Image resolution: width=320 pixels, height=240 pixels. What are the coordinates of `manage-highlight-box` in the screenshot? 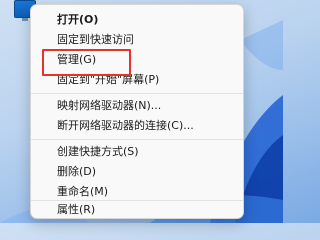 It's located at (86, 62).